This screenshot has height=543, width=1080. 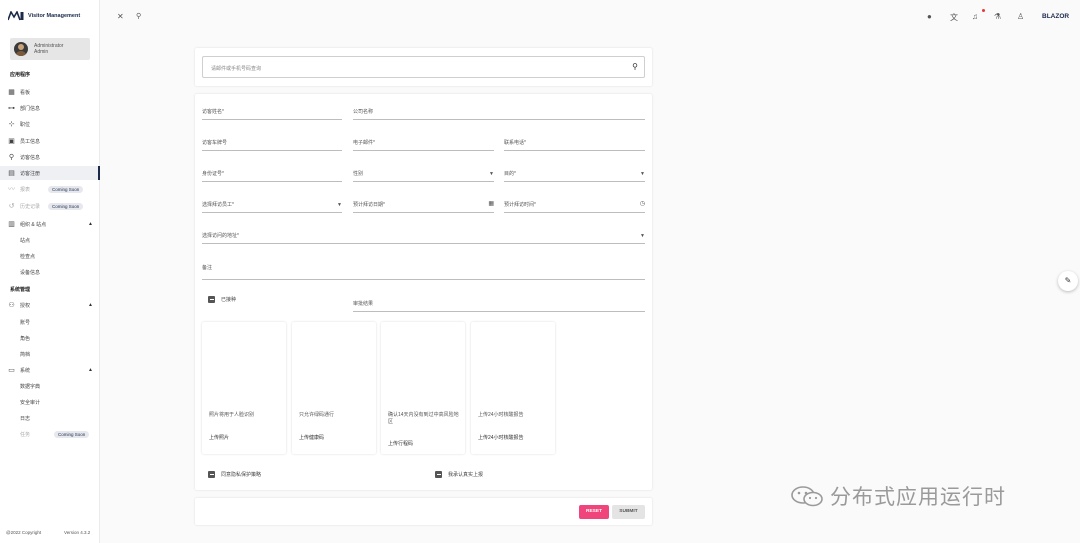 I want to click on reset-button: RESET, so click(x=594, y=512).